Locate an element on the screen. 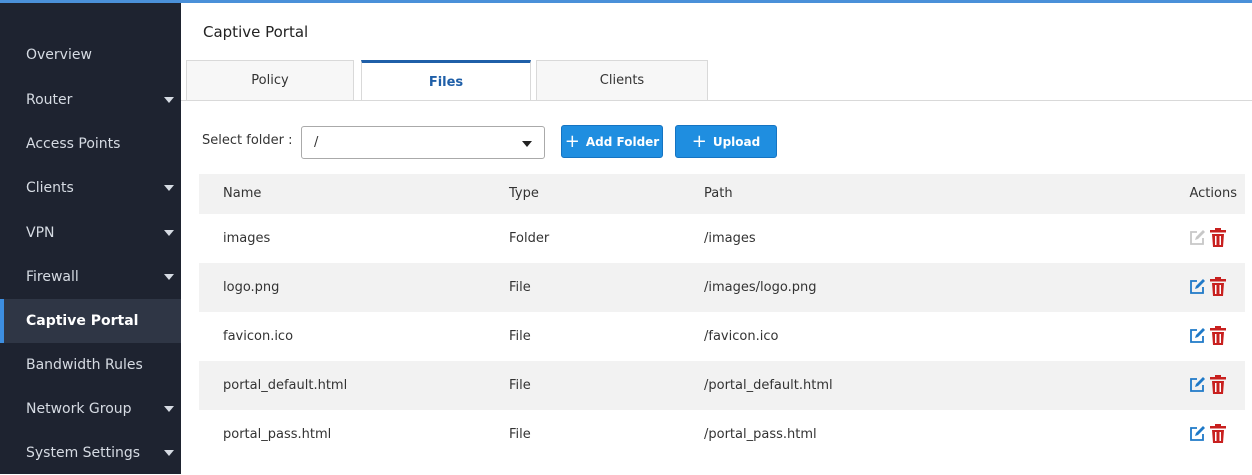  folder-select-label: Select folder : is located at coordinates (247, 140).